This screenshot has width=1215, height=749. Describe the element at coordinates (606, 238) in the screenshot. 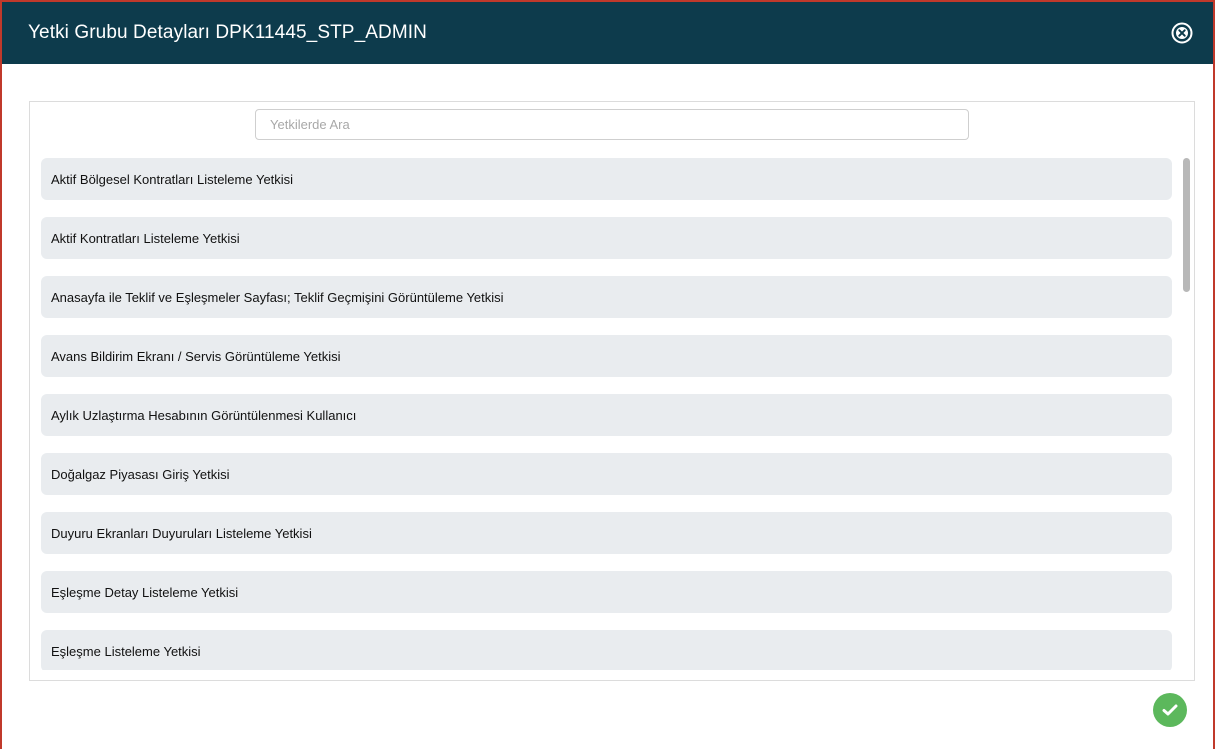

I see `permission-item: Aktif Kontratları Listeleme Yetkisi` at that location.